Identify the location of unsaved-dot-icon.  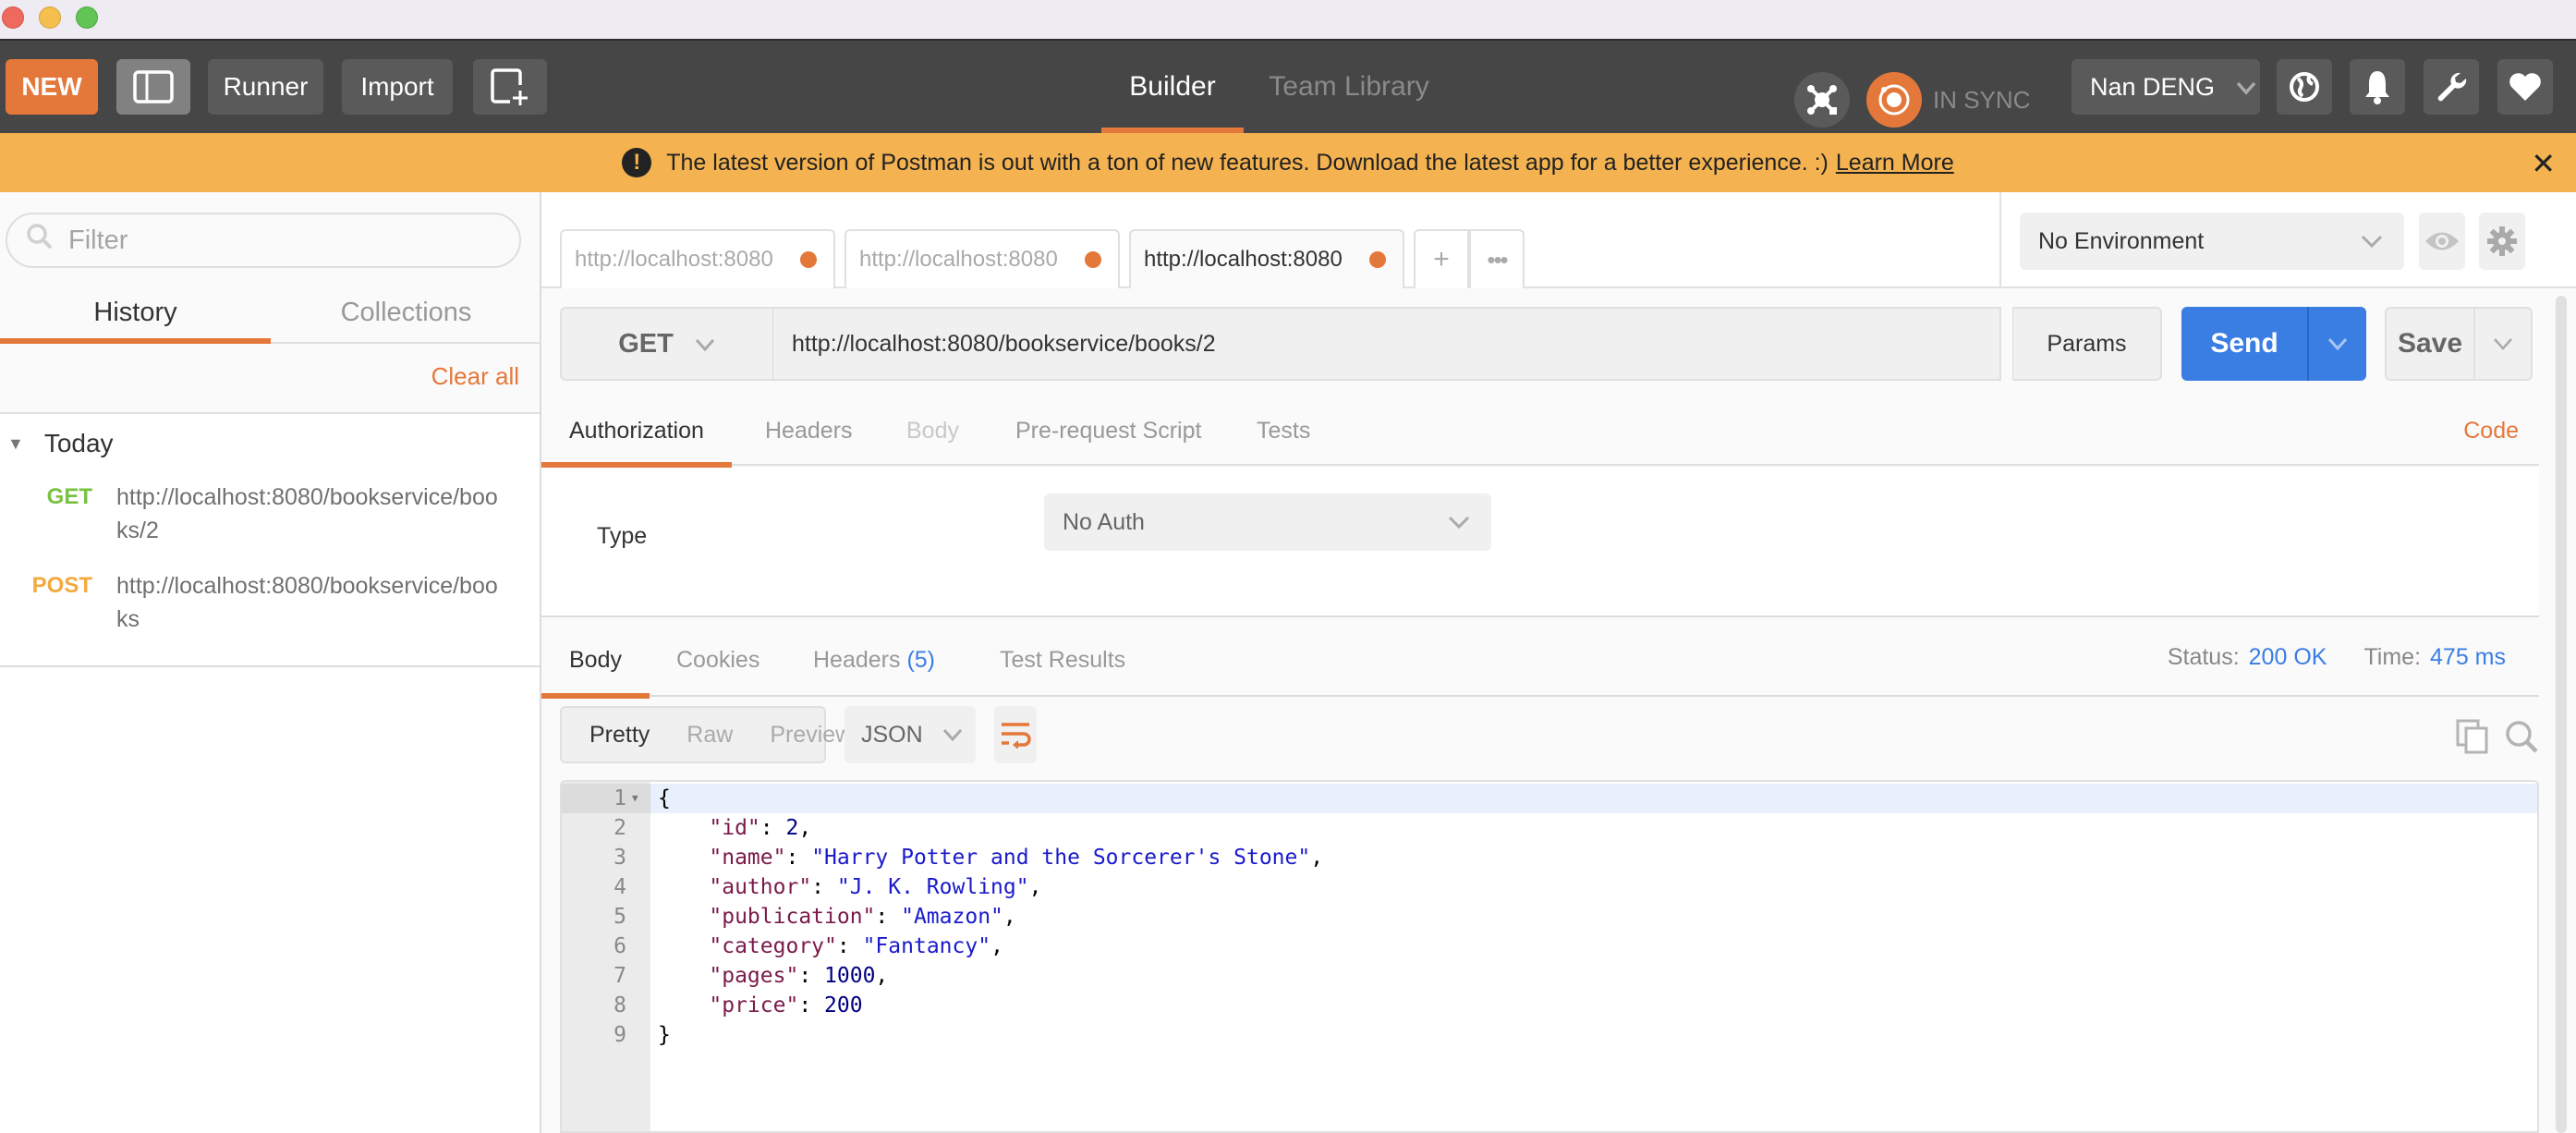
(1377, 259).